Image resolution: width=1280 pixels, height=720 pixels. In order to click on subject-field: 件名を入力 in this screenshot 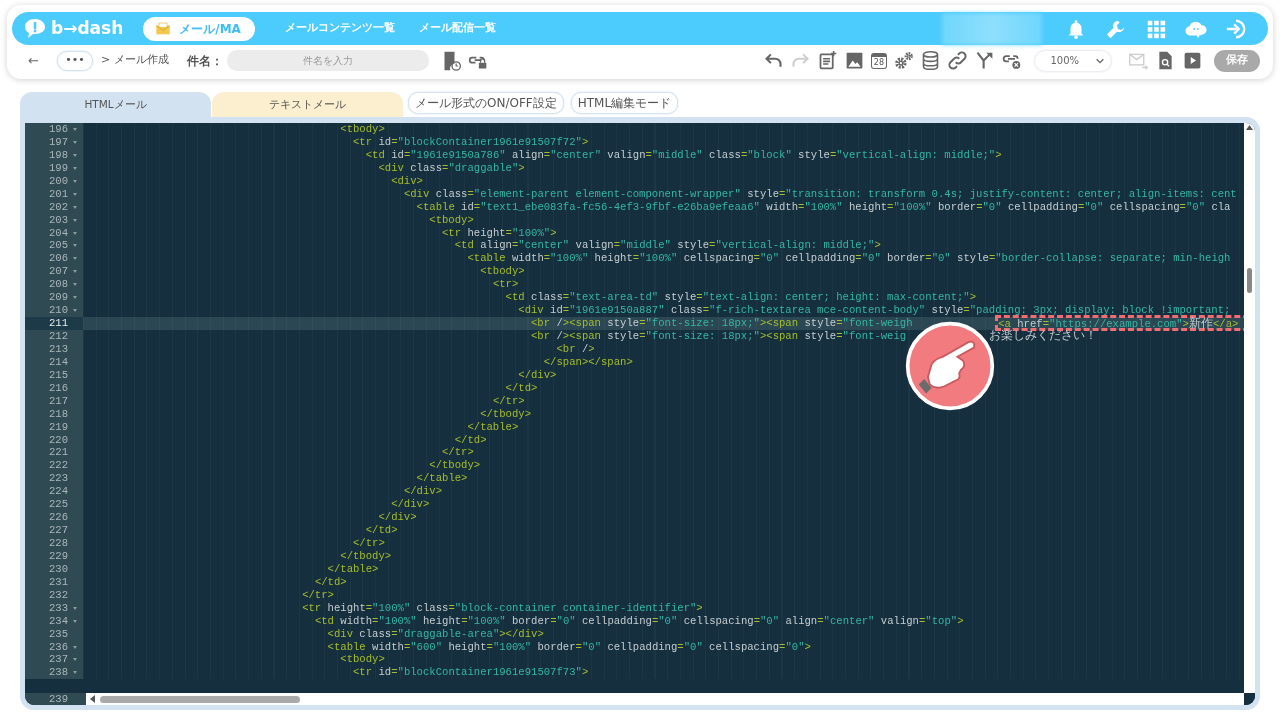, I will do `click(327, 60)`.